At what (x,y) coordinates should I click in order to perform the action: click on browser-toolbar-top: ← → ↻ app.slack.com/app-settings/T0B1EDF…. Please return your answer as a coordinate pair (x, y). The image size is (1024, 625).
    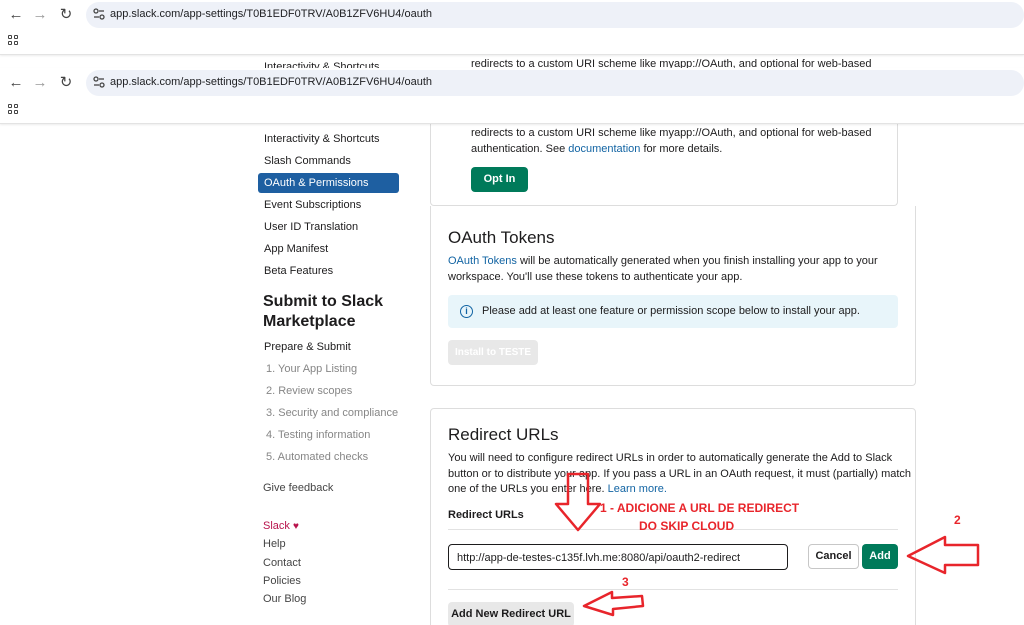
    Looking at the image, I should click on (512, 27).